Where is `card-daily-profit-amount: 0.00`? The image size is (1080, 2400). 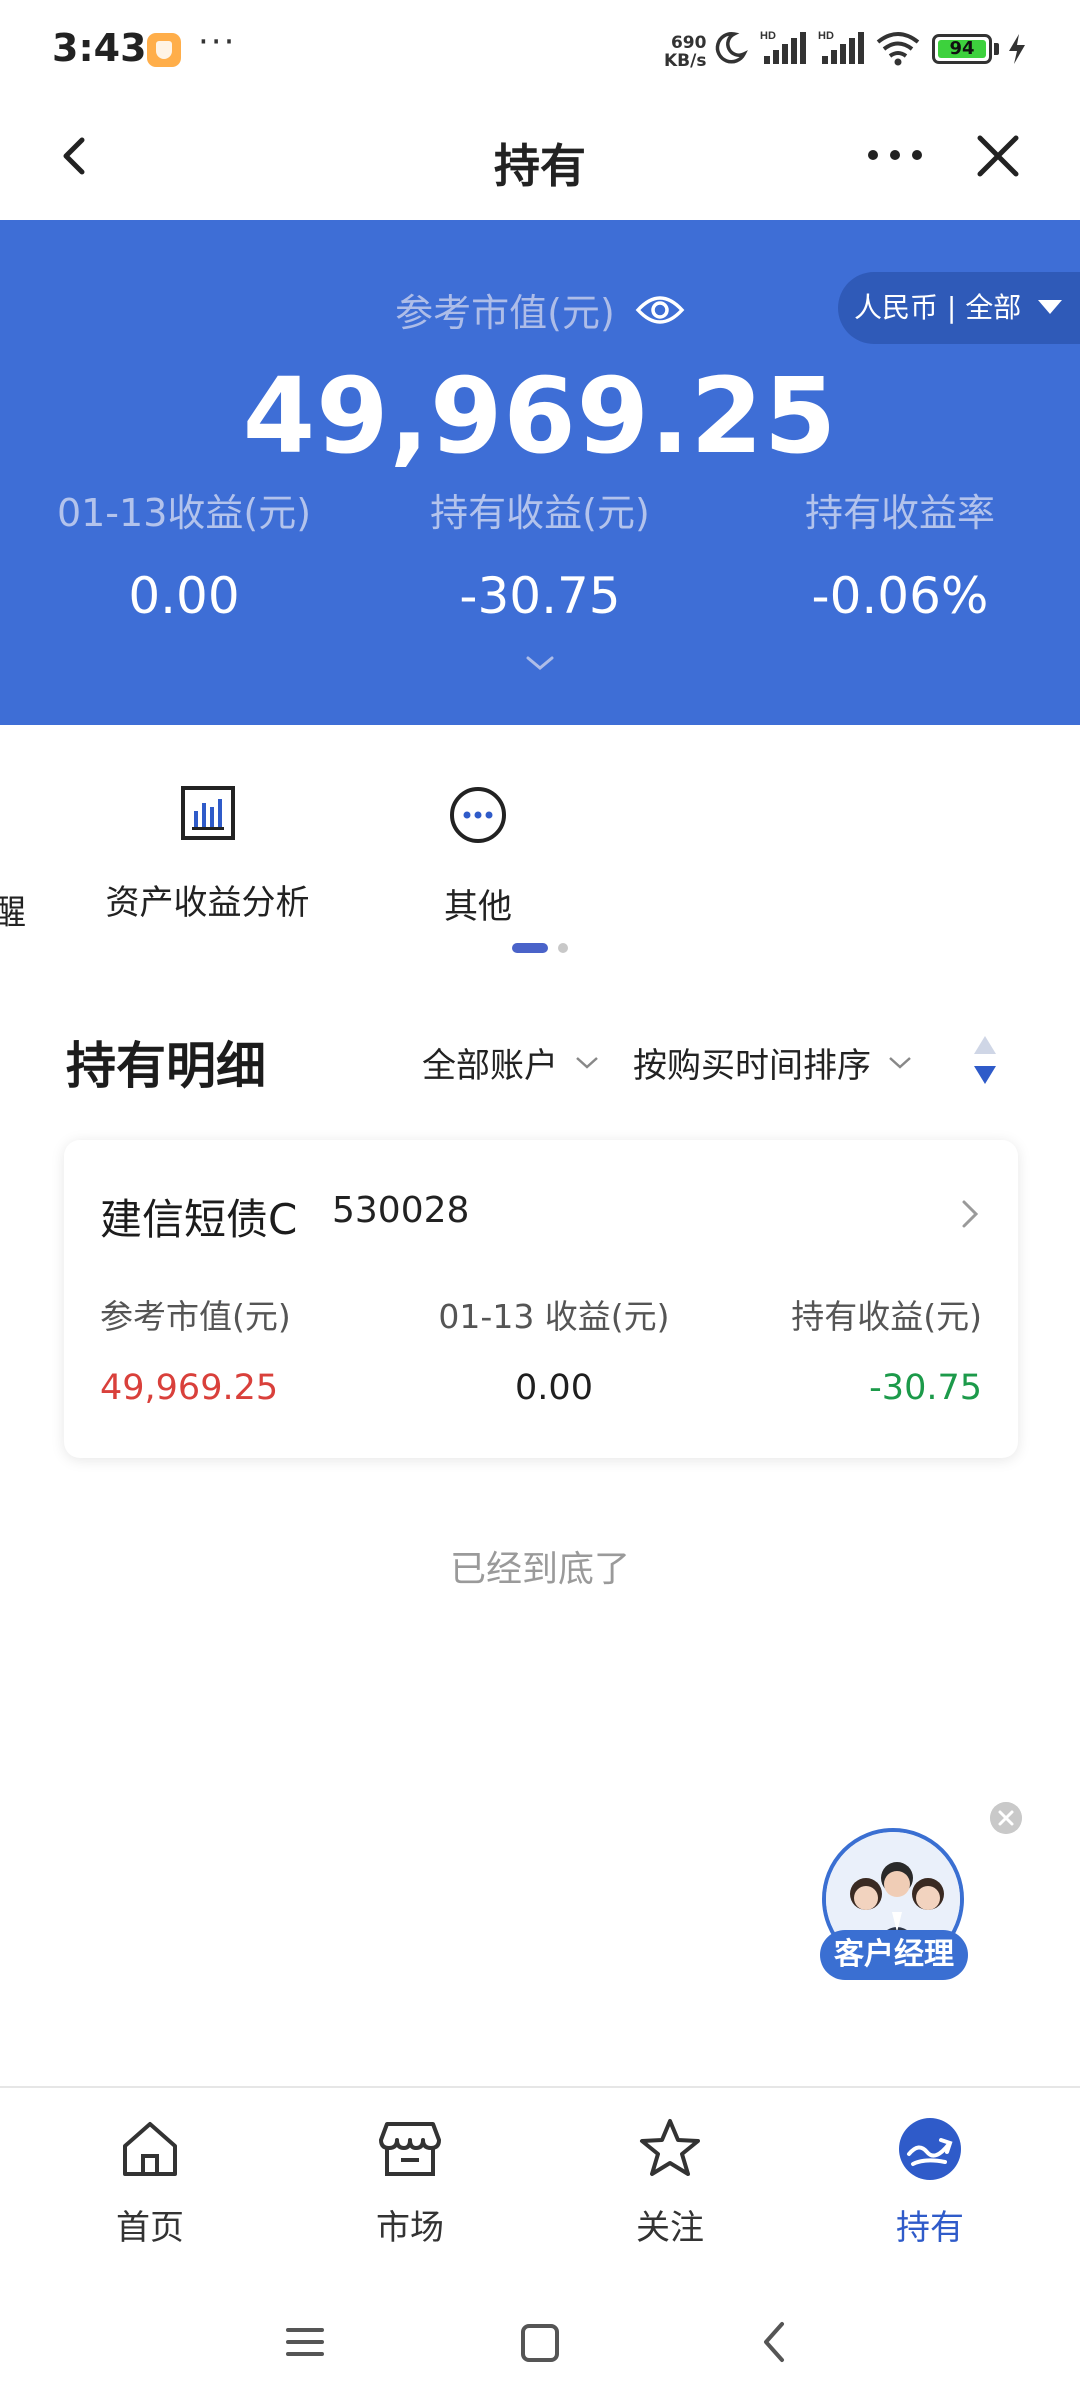 card-daily-profit-amount: 0.00 is located at coordinates (554, 1388).